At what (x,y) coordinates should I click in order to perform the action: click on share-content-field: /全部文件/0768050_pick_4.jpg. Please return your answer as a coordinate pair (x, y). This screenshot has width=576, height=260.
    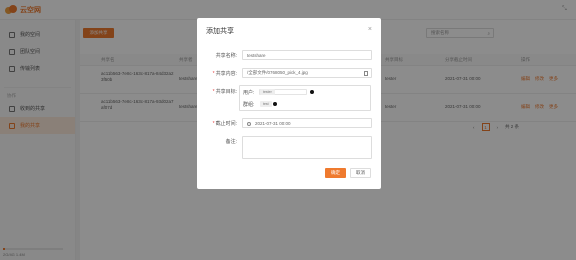
    Looking at the image, I should click on (307, 73).